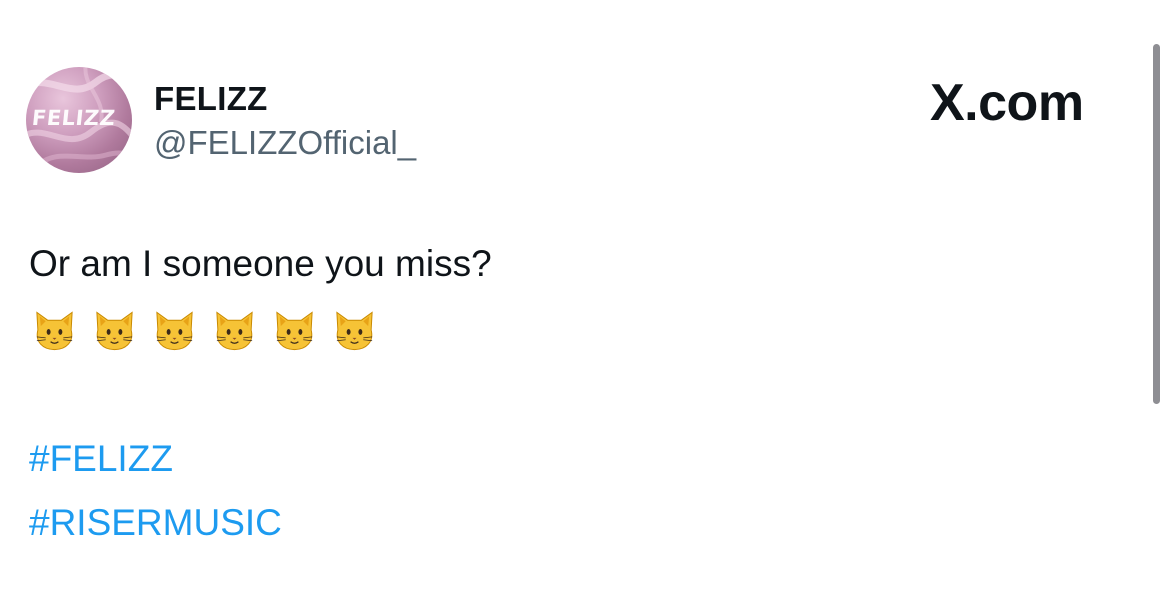  Describe the element at coordinates (211, 99) in the screenshot. I see `author-display-name: FELIZZ` at that location.